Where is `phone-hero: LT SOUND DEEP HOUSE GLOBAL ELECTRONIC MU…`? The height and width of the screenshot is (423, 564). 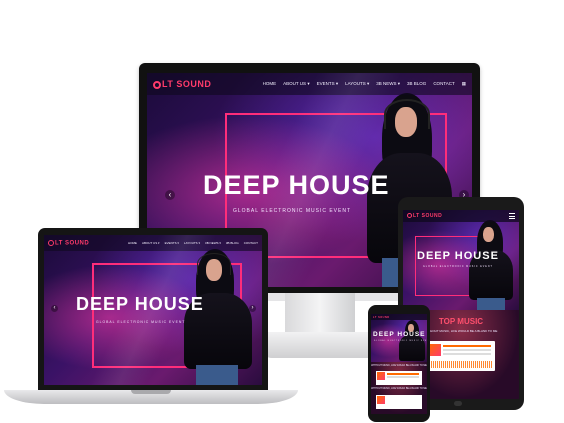 phone-hero: LT SOUND DEEP HOUSE GLOBAL ELECTRONIC MU… is located at coordinates (399, 338).